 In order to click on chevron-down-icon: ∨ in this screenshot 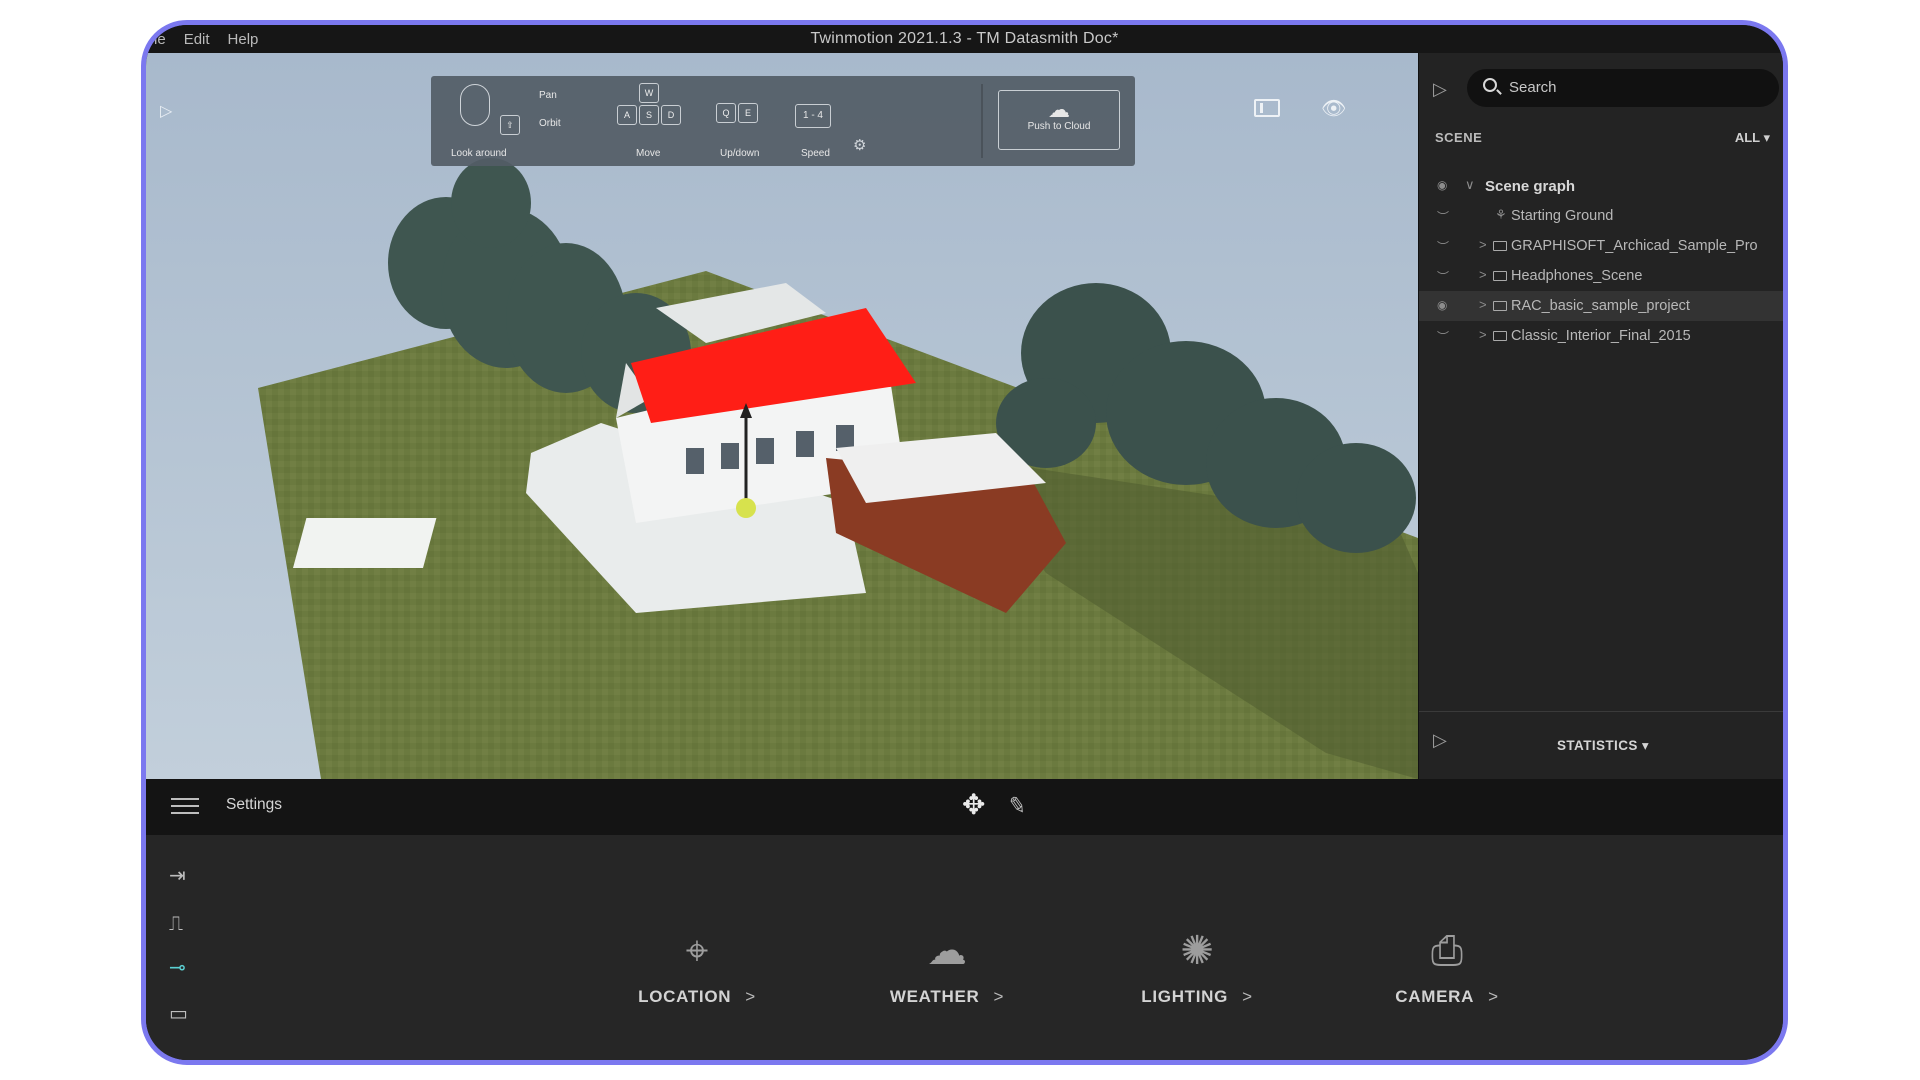, I will do `click(1470, 185)`.